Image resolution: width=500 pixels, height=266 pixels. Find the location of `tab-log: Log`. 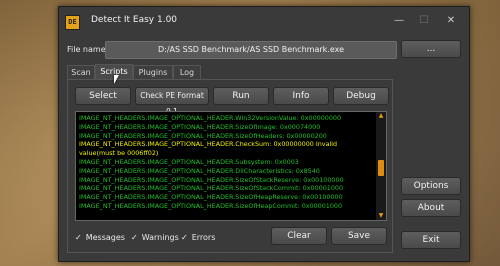

tab-log: Log is located at coordinates (187, 72).